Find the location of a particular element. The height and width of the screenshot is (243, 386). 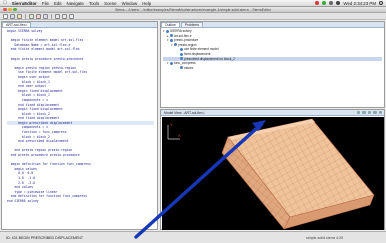

model-view-titlebar: Model View - ART-sol-flex.i is located at coordinates (272, 113).